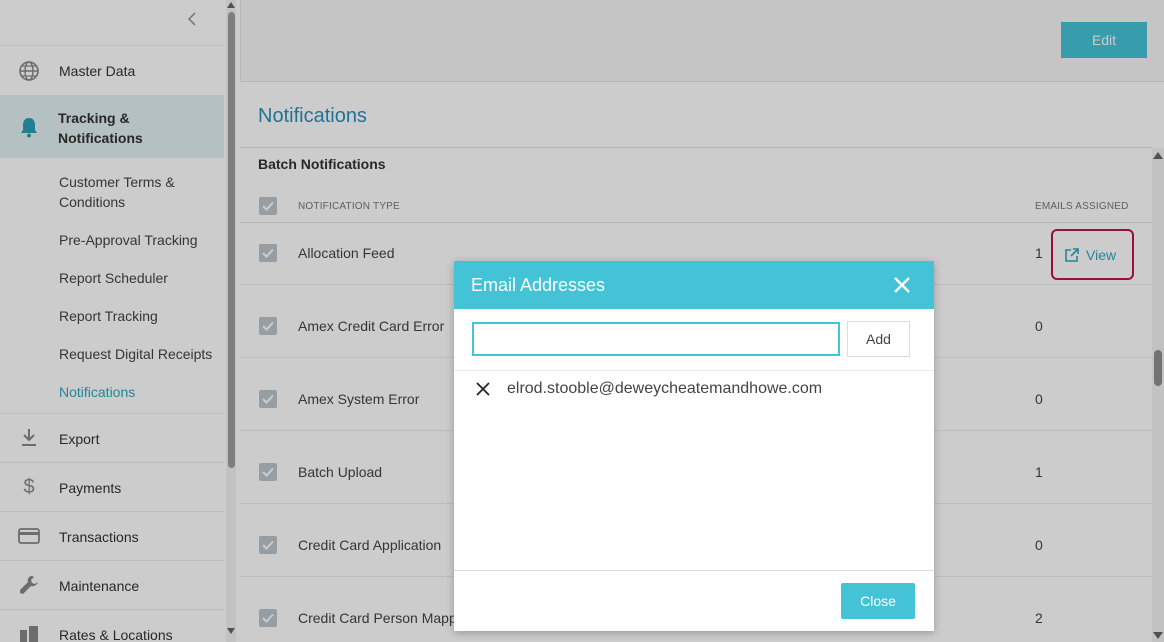 This screenshot has height=642, width=1164. What do you see at coordinates (902, 285) in the screenshot?
I see `close-icon` at bounding box center [902, 285].